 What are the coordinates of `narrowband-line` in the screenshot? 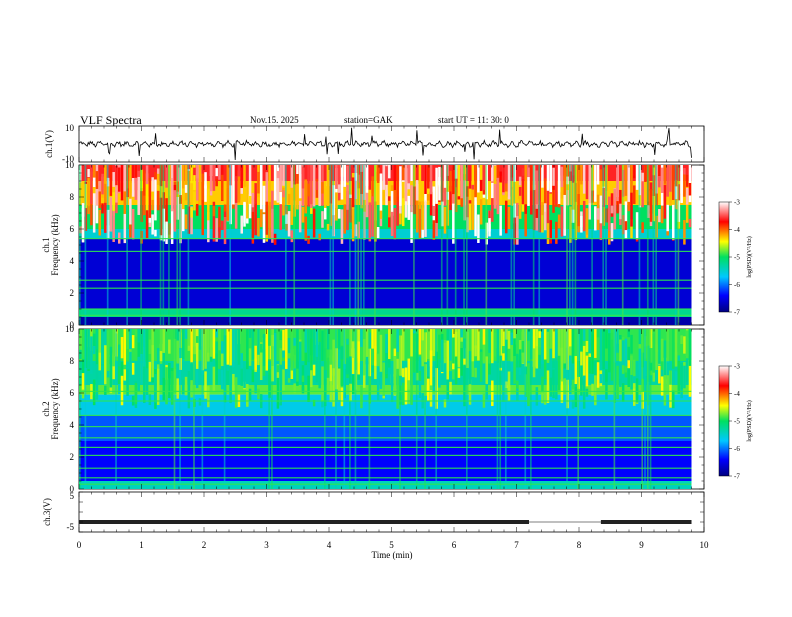 It's located at (385, 455).